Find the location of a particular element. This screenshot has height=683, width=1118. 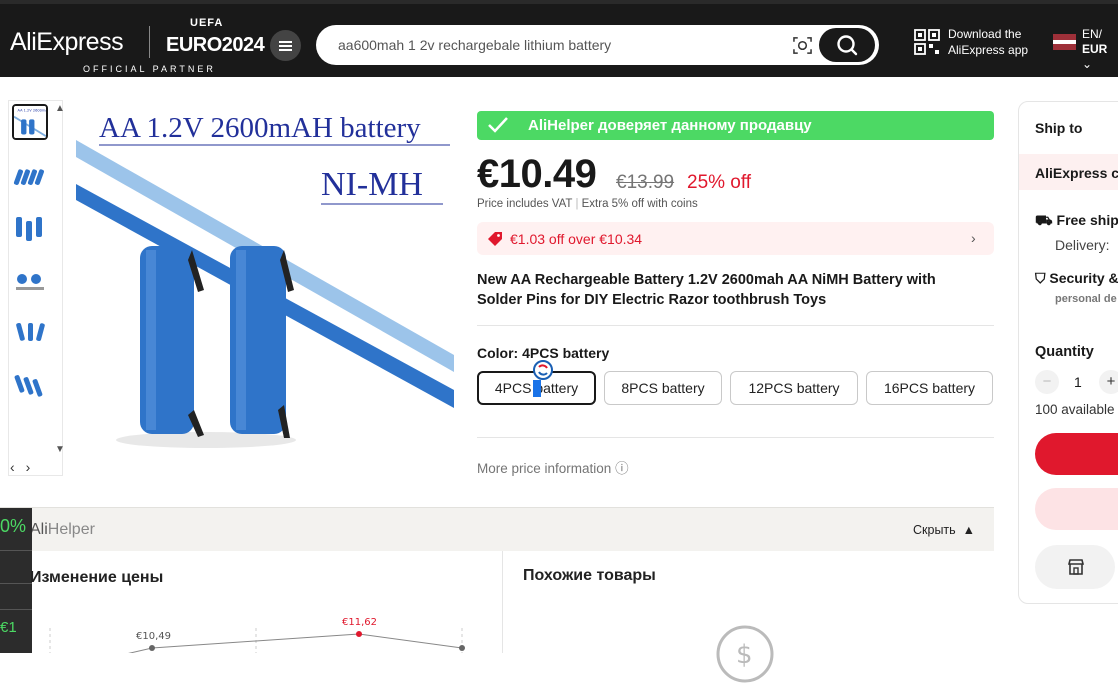

logo-text: AliExpress is located at coordinates (67, 42).